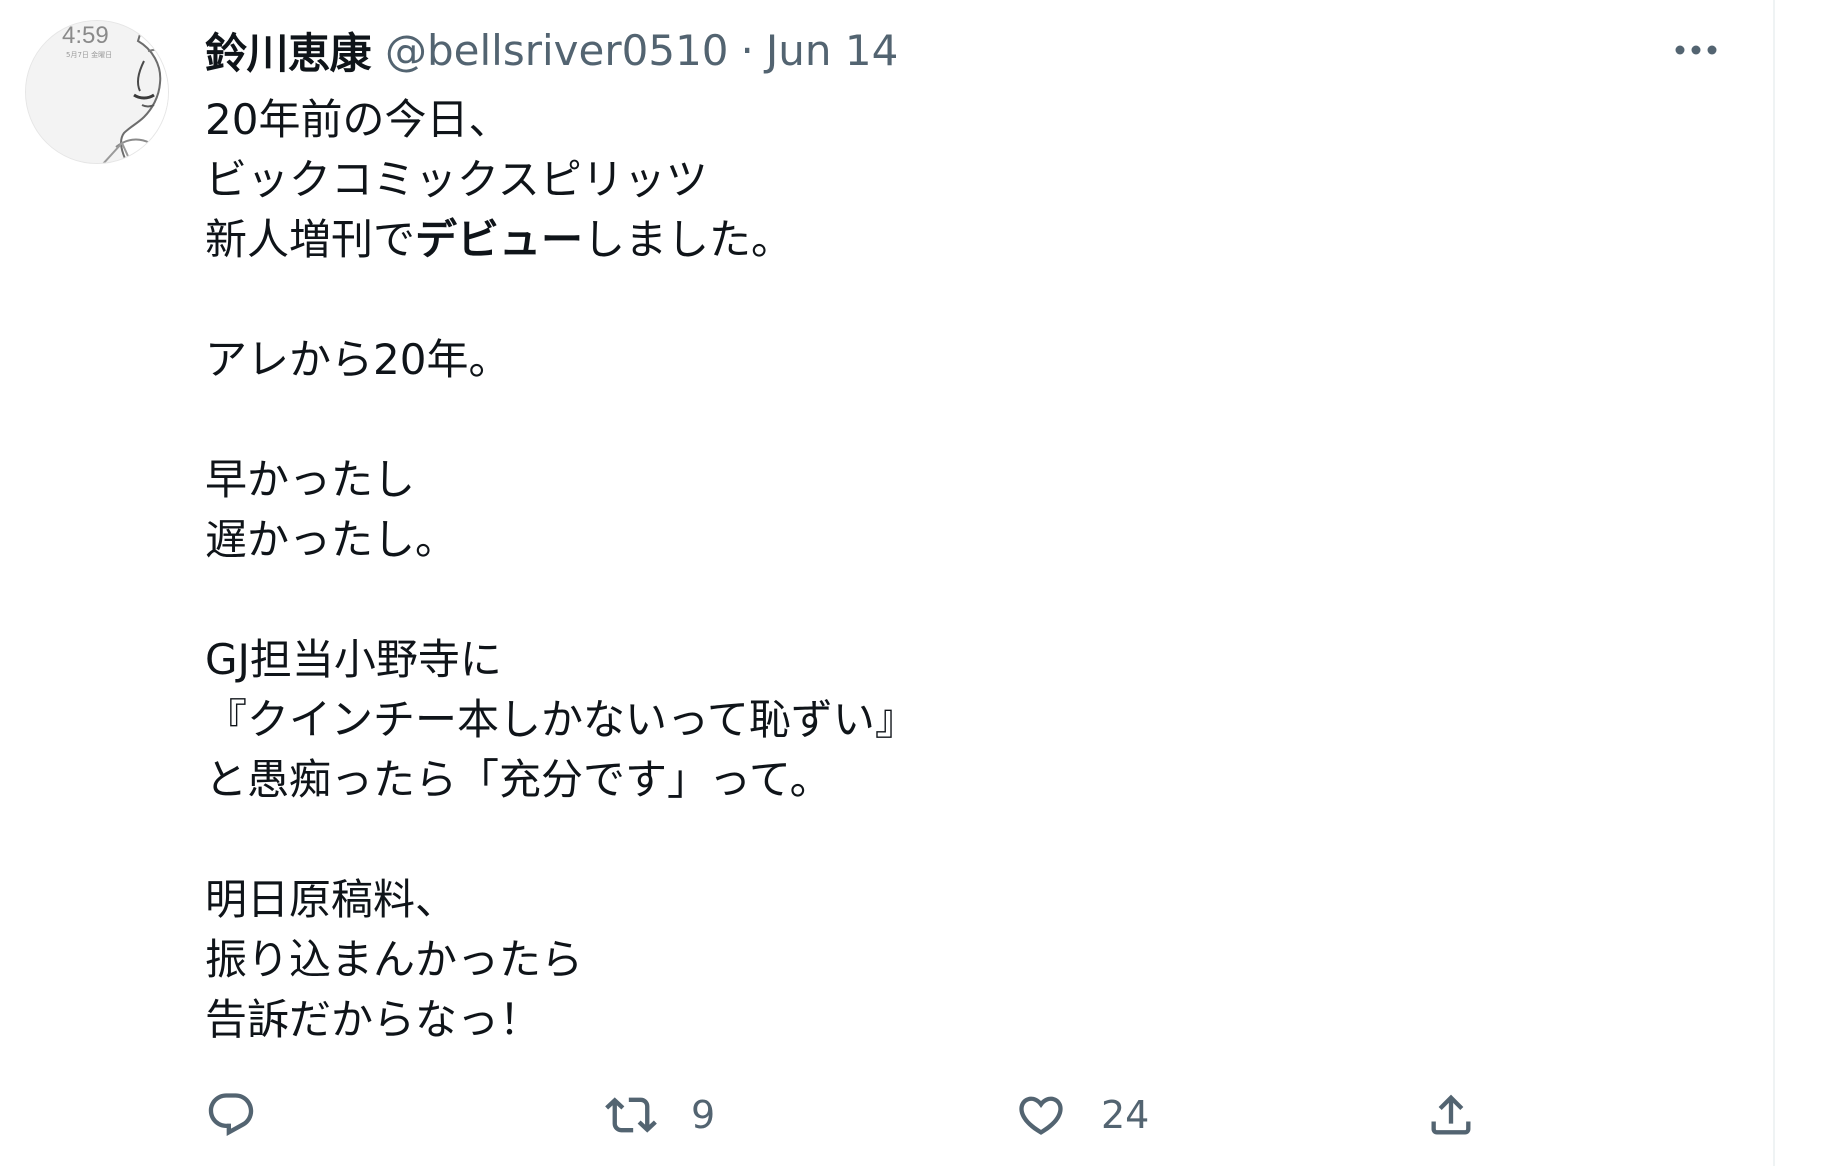 The image size is (1828, 1166). Describe the element at coordinates (688, 239) in the screenshot. I see `tweet-line-text: しました。` at that location.